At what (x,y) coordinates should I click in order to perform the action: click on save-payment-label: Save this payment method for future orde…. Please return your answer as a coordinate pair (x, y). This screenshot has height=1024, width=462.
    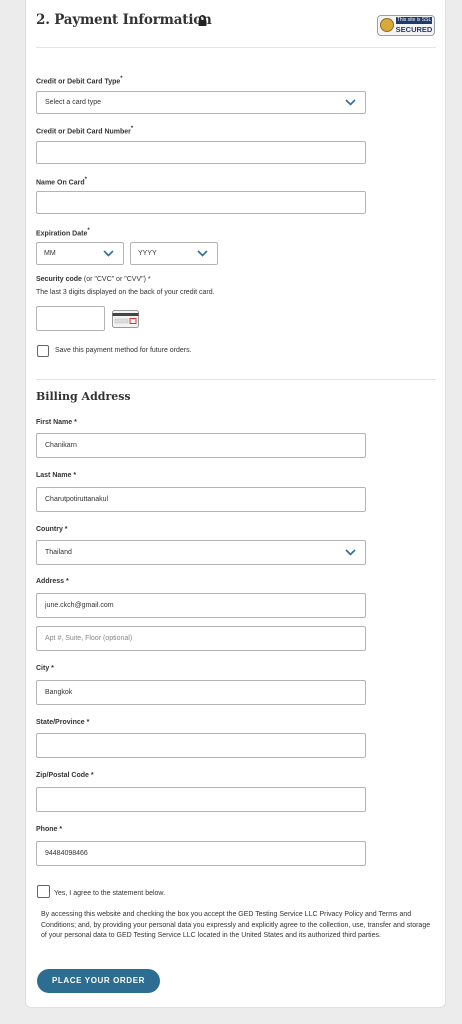
    Looking at the image, I should click on (123, 350).